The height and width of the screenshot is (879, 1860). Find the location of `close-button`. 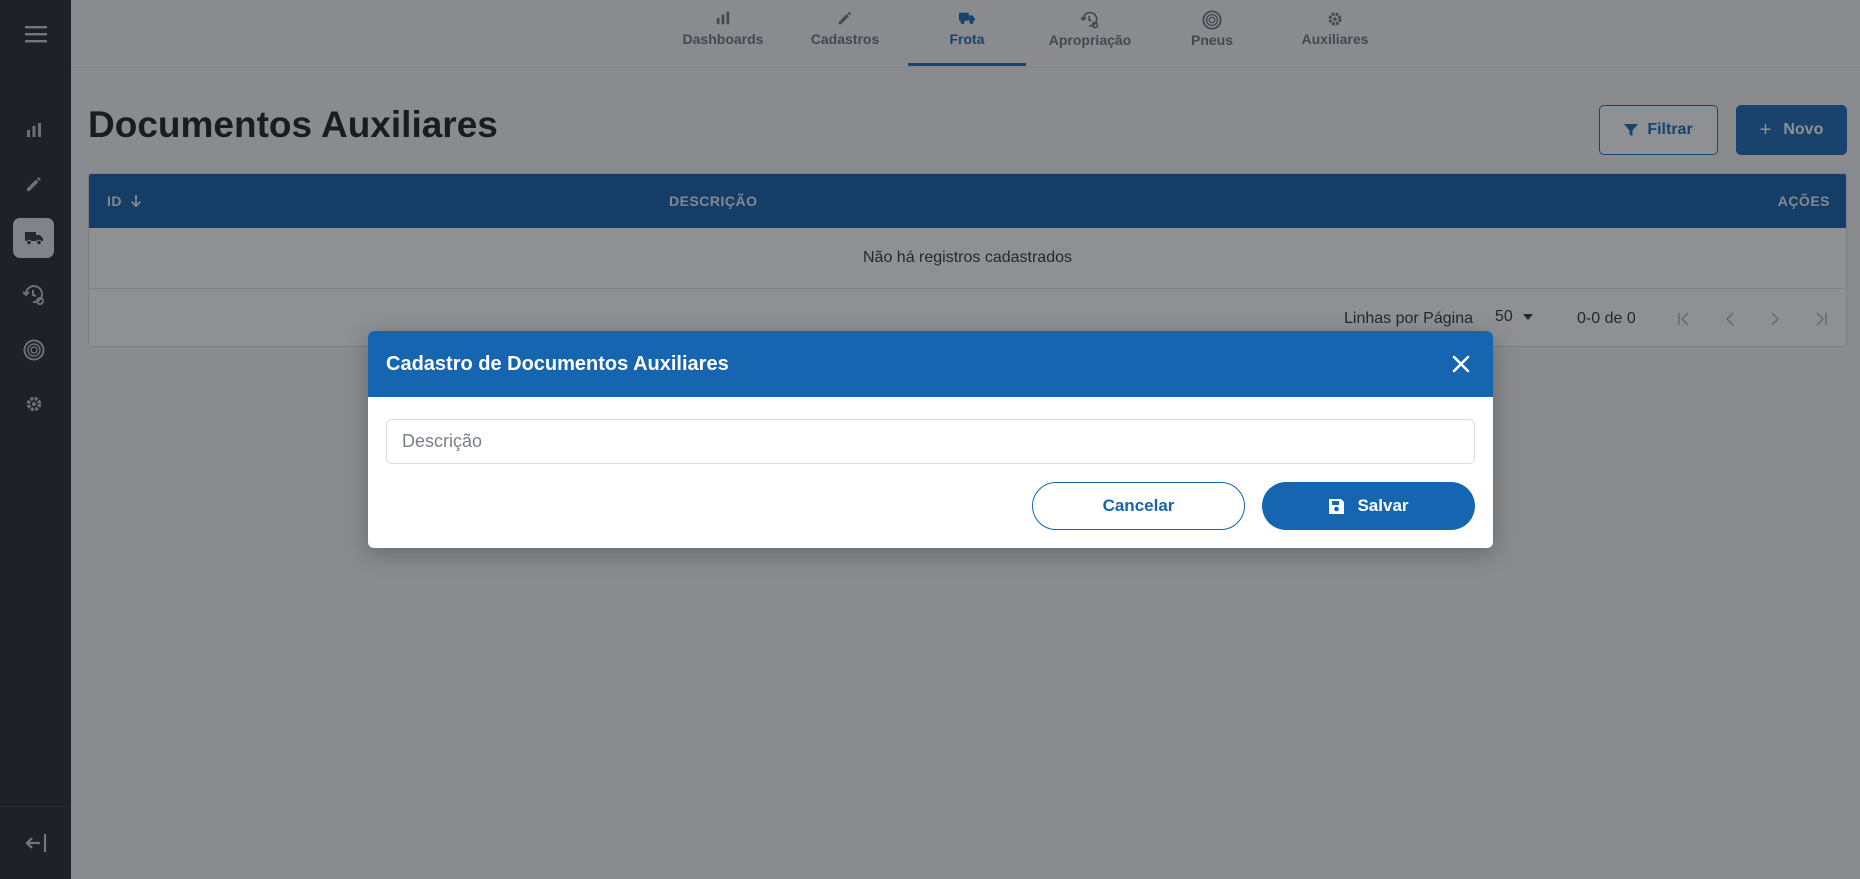

close-button is located at coordinates (1461, 364).